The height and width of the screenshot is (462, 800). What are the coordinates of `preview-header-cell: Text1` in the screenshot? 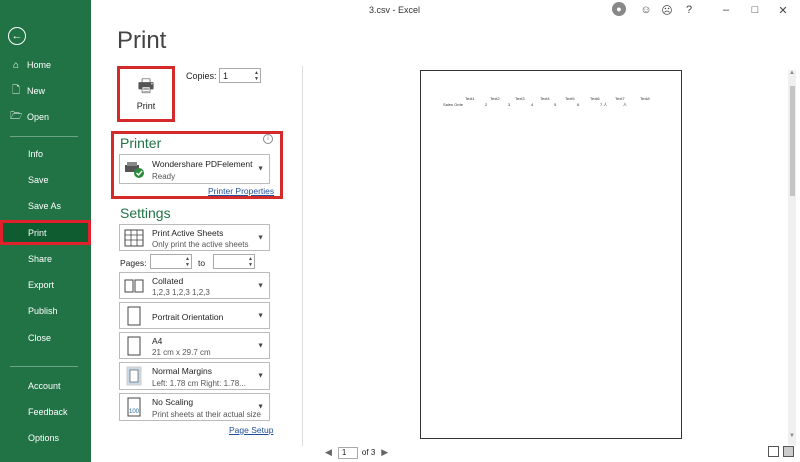 It's located at (470, 98).